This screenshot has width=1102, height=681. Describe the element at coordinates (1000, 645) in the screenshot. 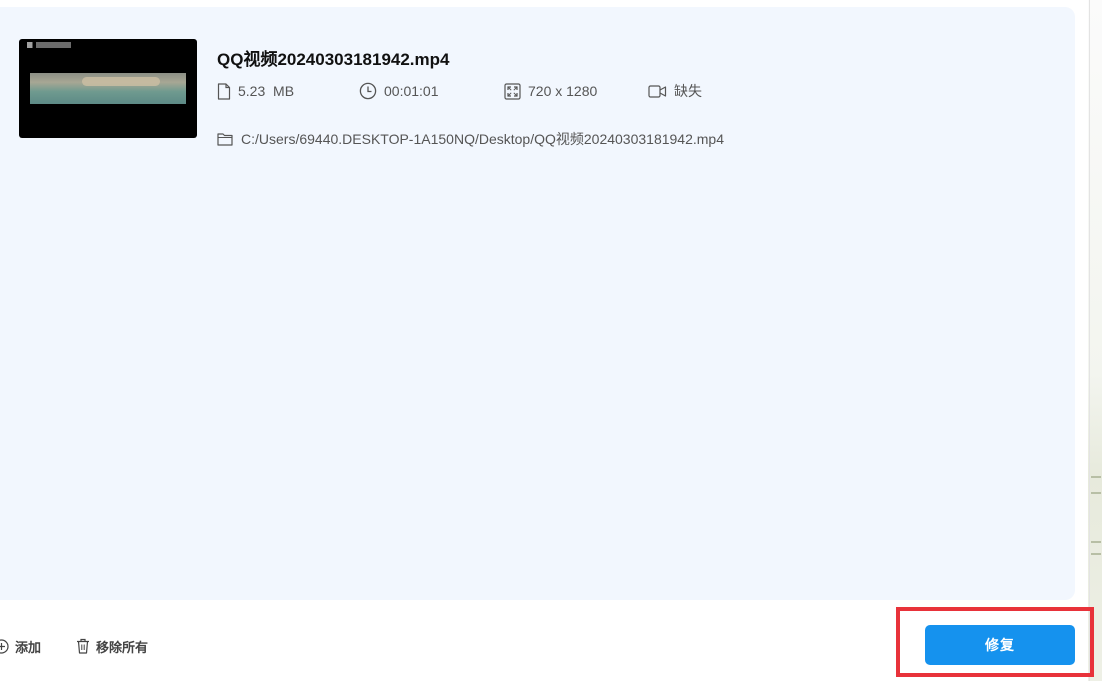

I see `repair-button: 修复` at that location.